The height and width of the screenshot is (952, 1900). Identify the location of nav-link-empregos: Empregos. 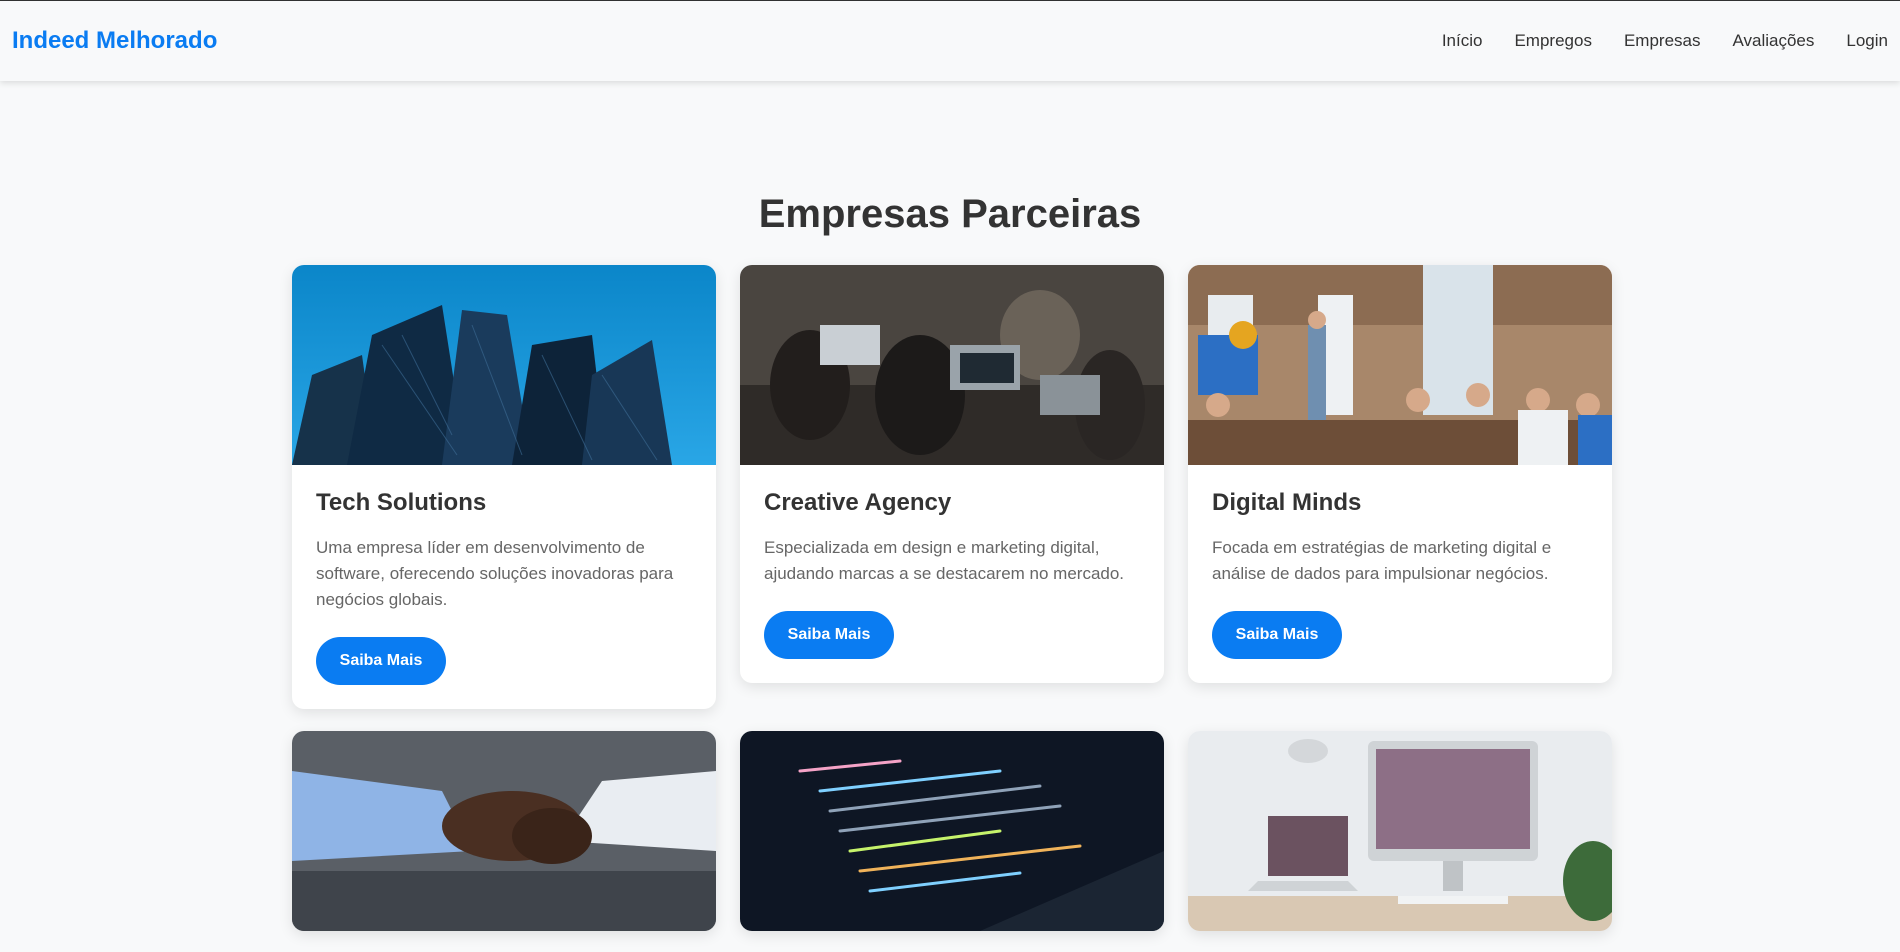
(1552, 41).